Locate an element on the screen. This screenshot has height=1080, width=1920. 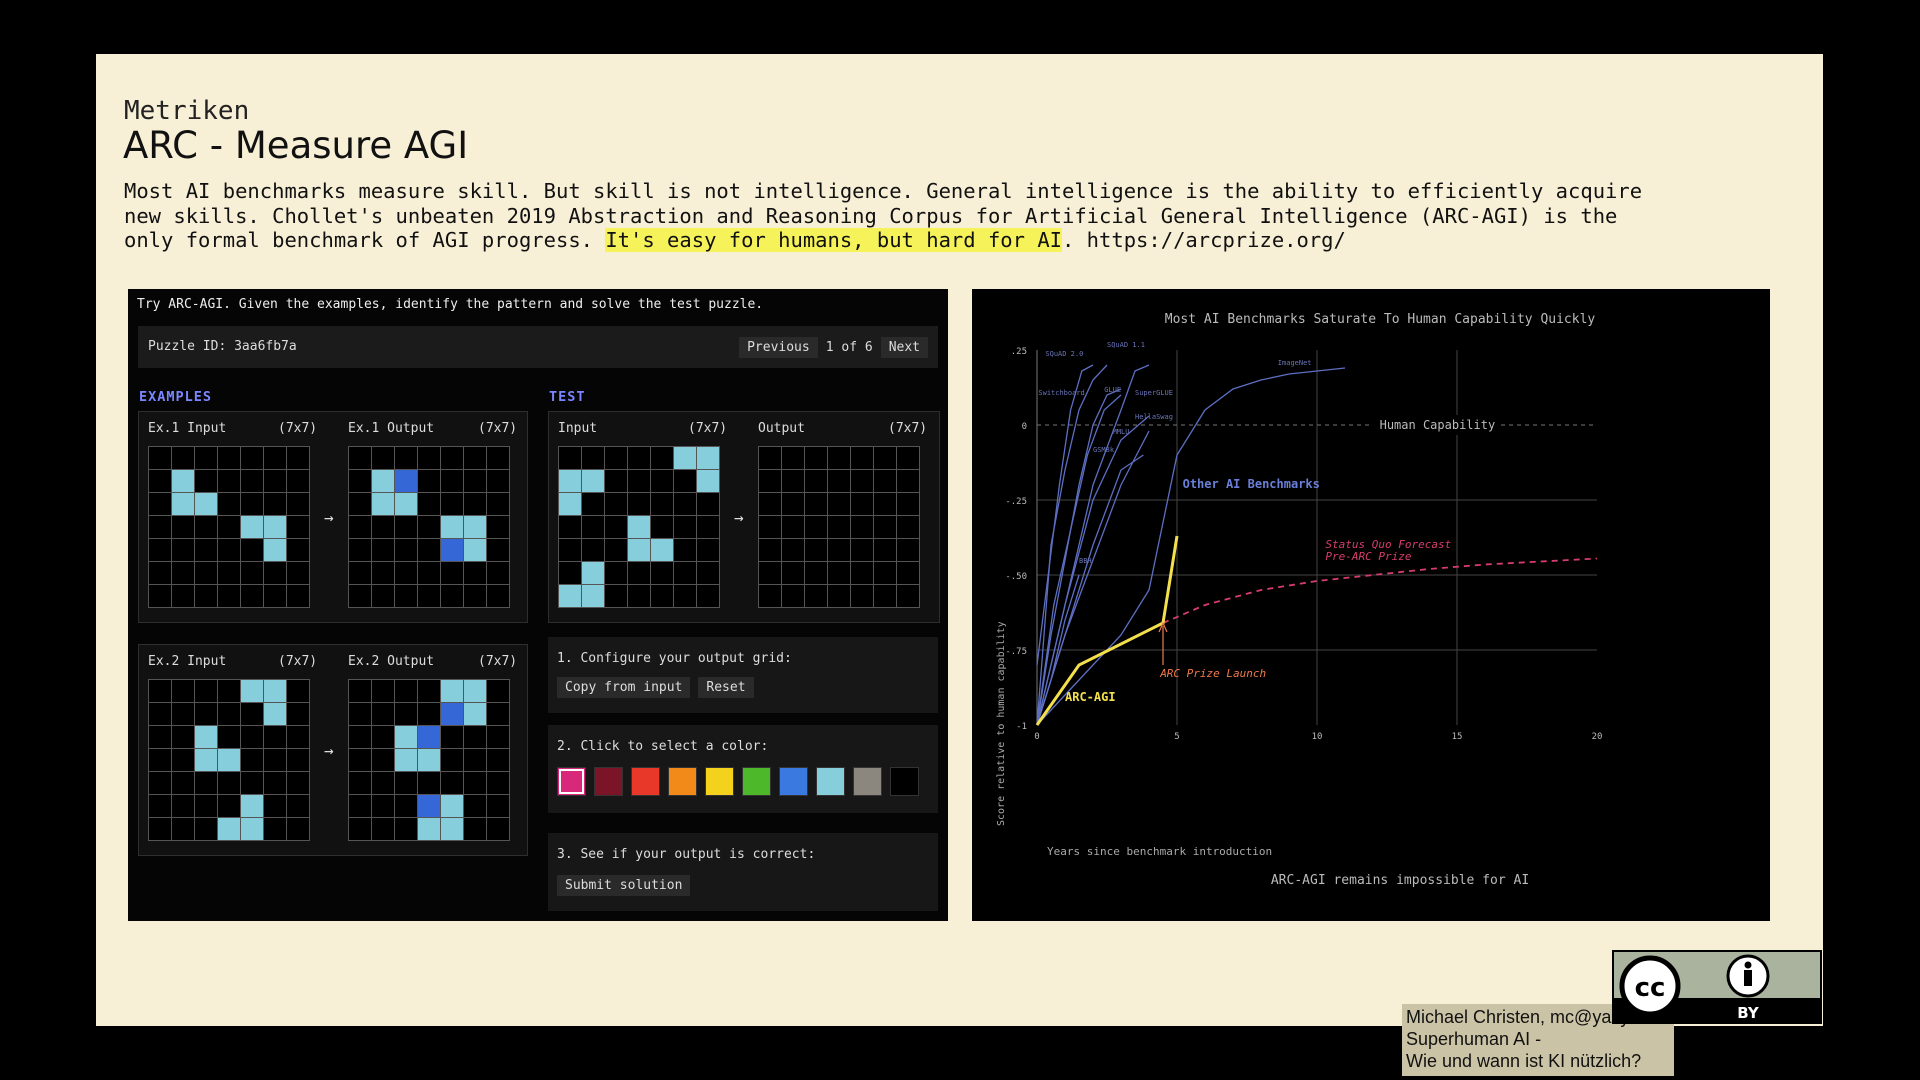
test-output-grid is located at coordinates (839, 527).